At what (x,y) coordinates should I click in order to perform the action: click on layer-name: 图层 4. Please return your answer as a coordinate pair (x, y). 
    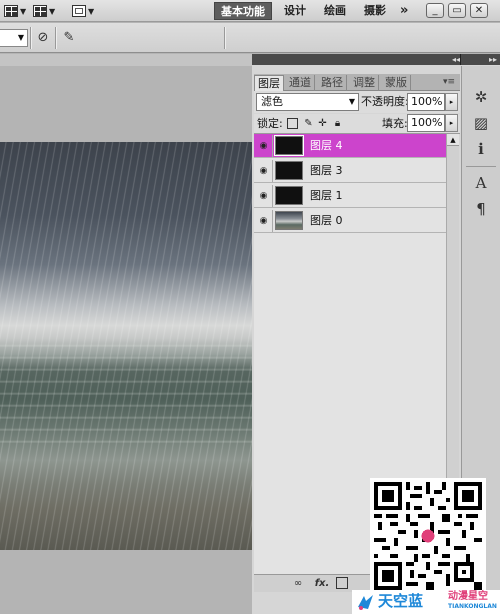
    Looking at the image, I should click on (326, 145).